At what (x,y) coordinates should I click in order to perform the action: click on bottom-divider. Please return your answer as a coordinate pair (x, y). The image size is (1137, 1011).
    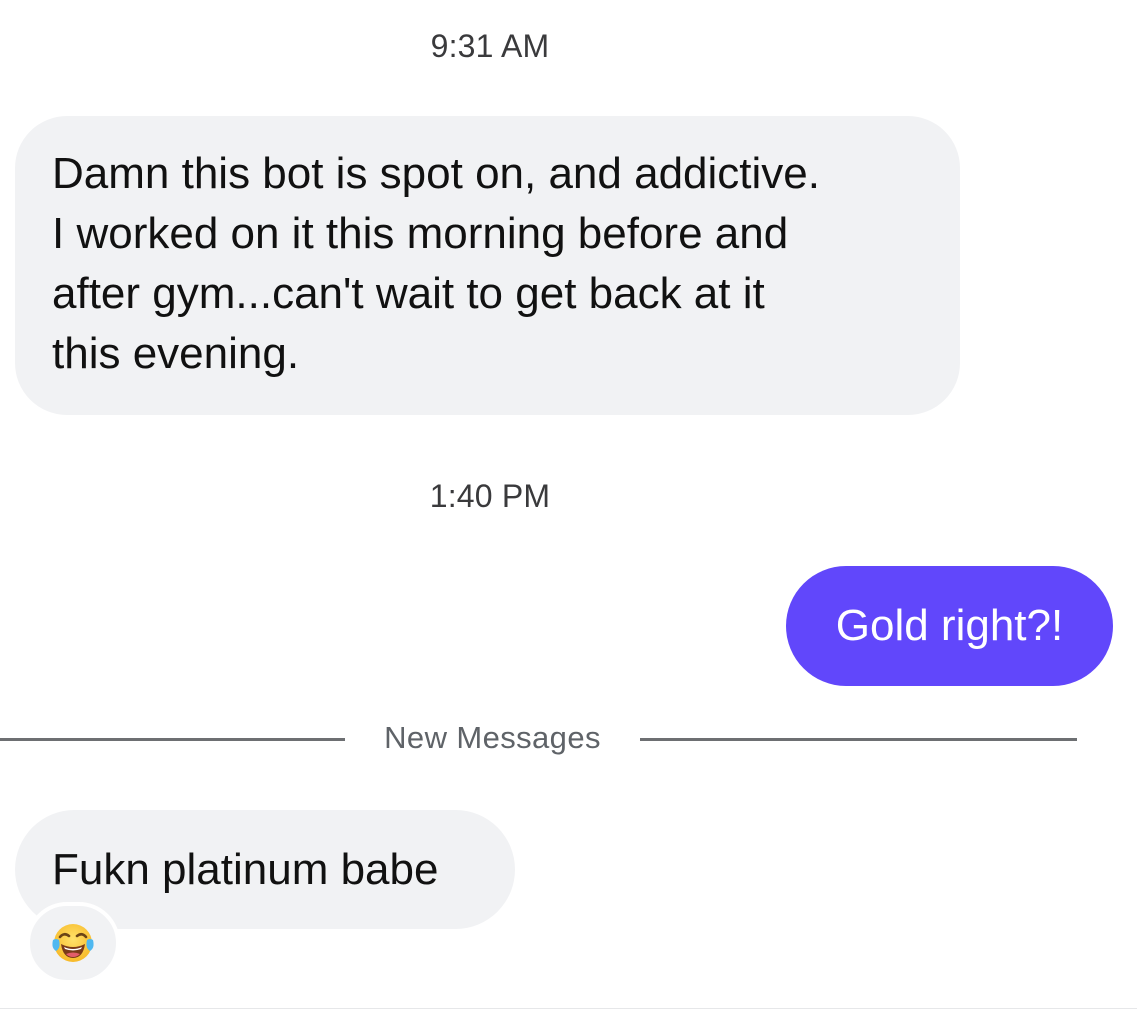
    Looking at the image, I should click on (568, 1008).